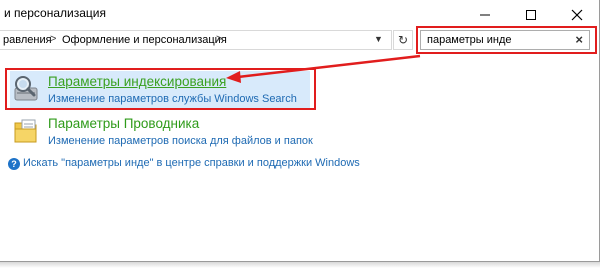 The image size is (600, 268). I want to click on annotation-arrow, so click(323, 68).